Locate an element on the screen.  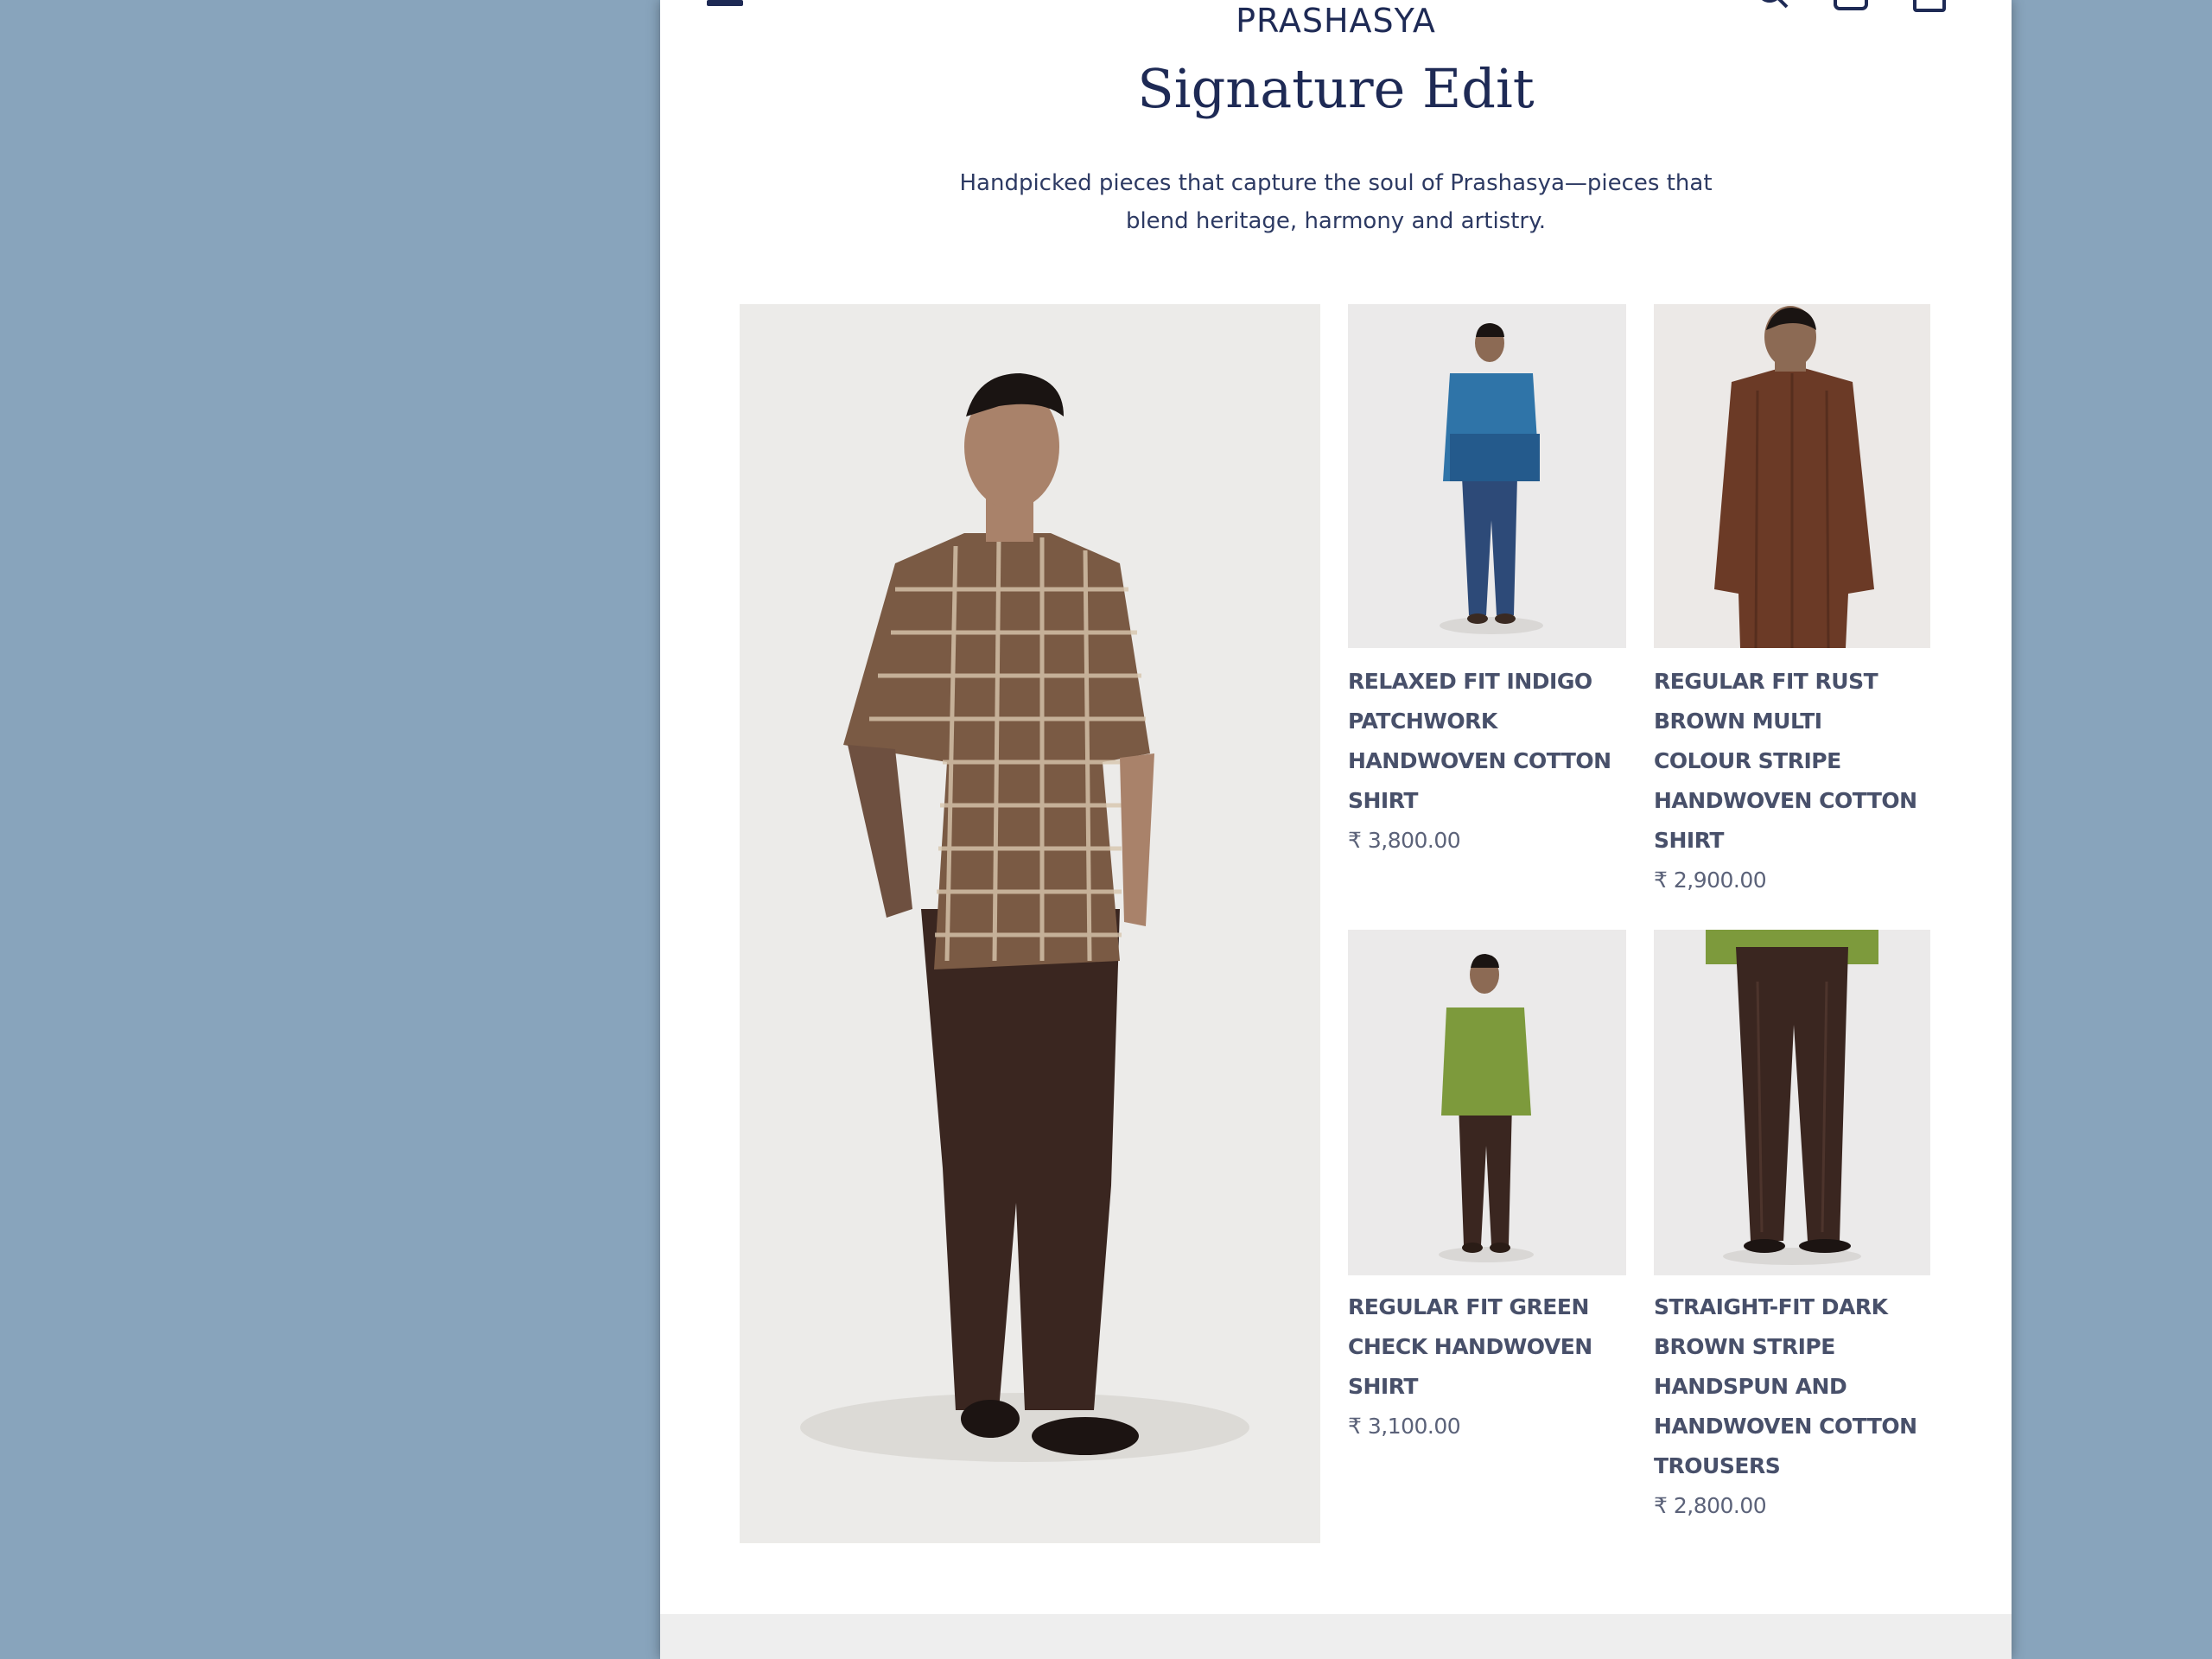
product-title-line: TROUSERS is located at coordinates (1717, 1465).